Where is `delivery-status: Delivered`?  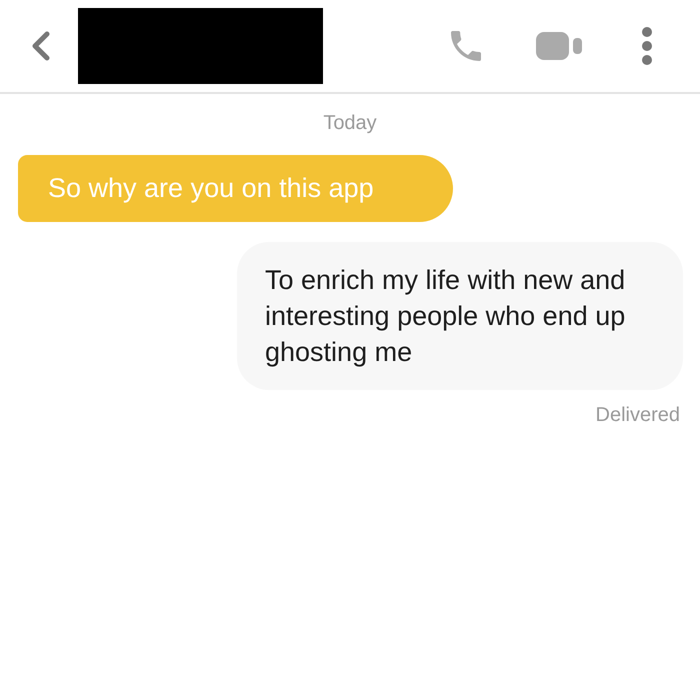 delivery-status: Delivered is located at coordinates (638, 415).